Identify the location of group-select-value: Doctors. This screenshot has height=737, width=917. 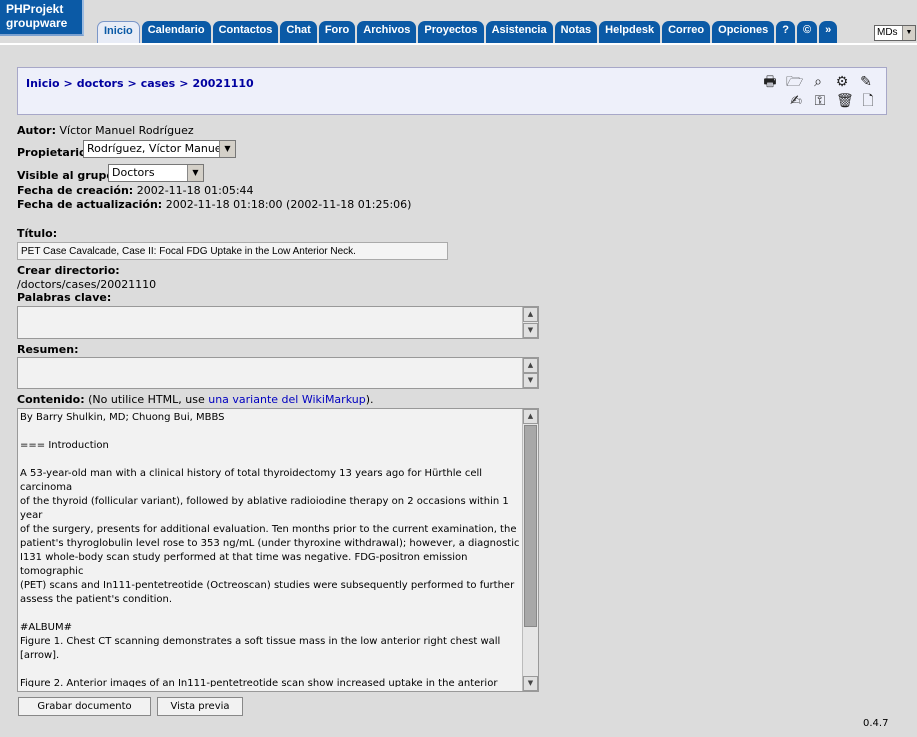
(133, 172).